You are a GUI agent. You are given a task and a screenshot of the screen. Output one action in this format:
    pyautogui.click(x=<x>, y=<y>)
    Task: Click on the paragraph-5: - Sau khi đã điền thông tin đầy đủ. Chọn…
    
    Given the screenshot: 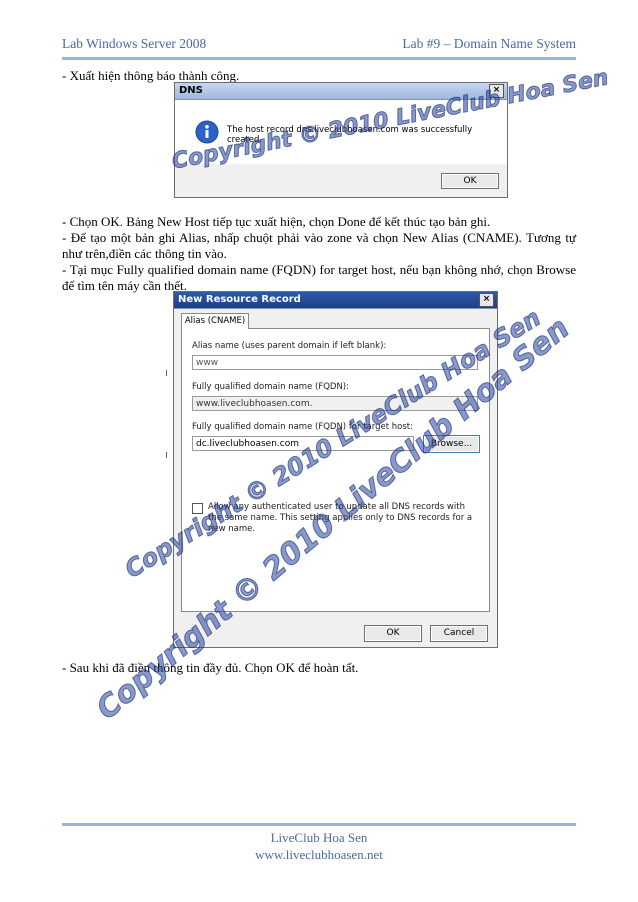 What is the action you would take?
    pyautogui.click(x=210, y=667)
    